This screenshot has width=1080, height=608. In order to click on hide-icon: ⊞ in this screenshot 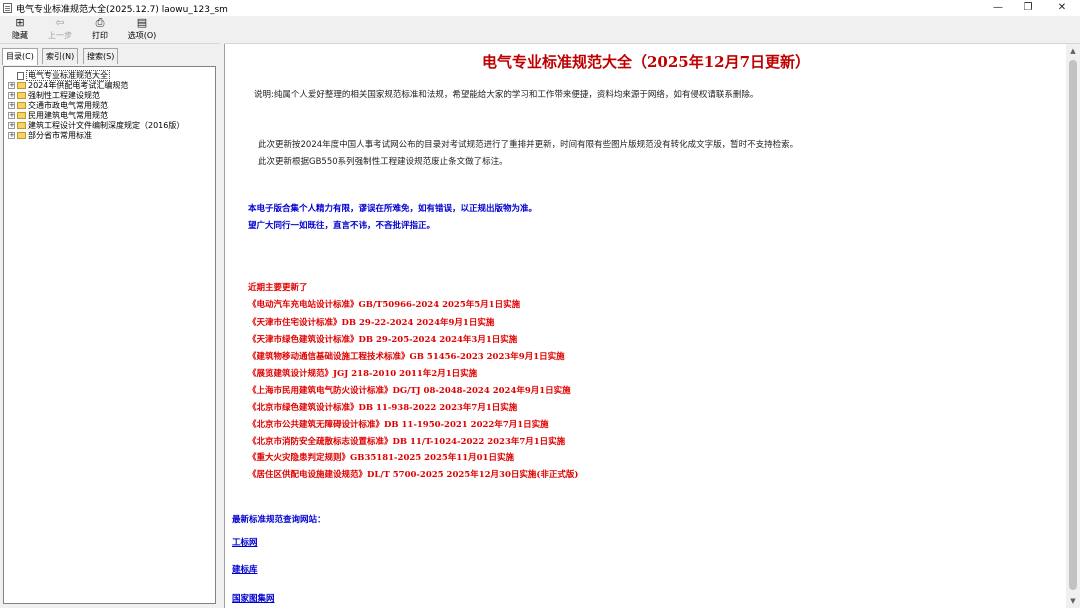, I will do `click(20, 22)`.